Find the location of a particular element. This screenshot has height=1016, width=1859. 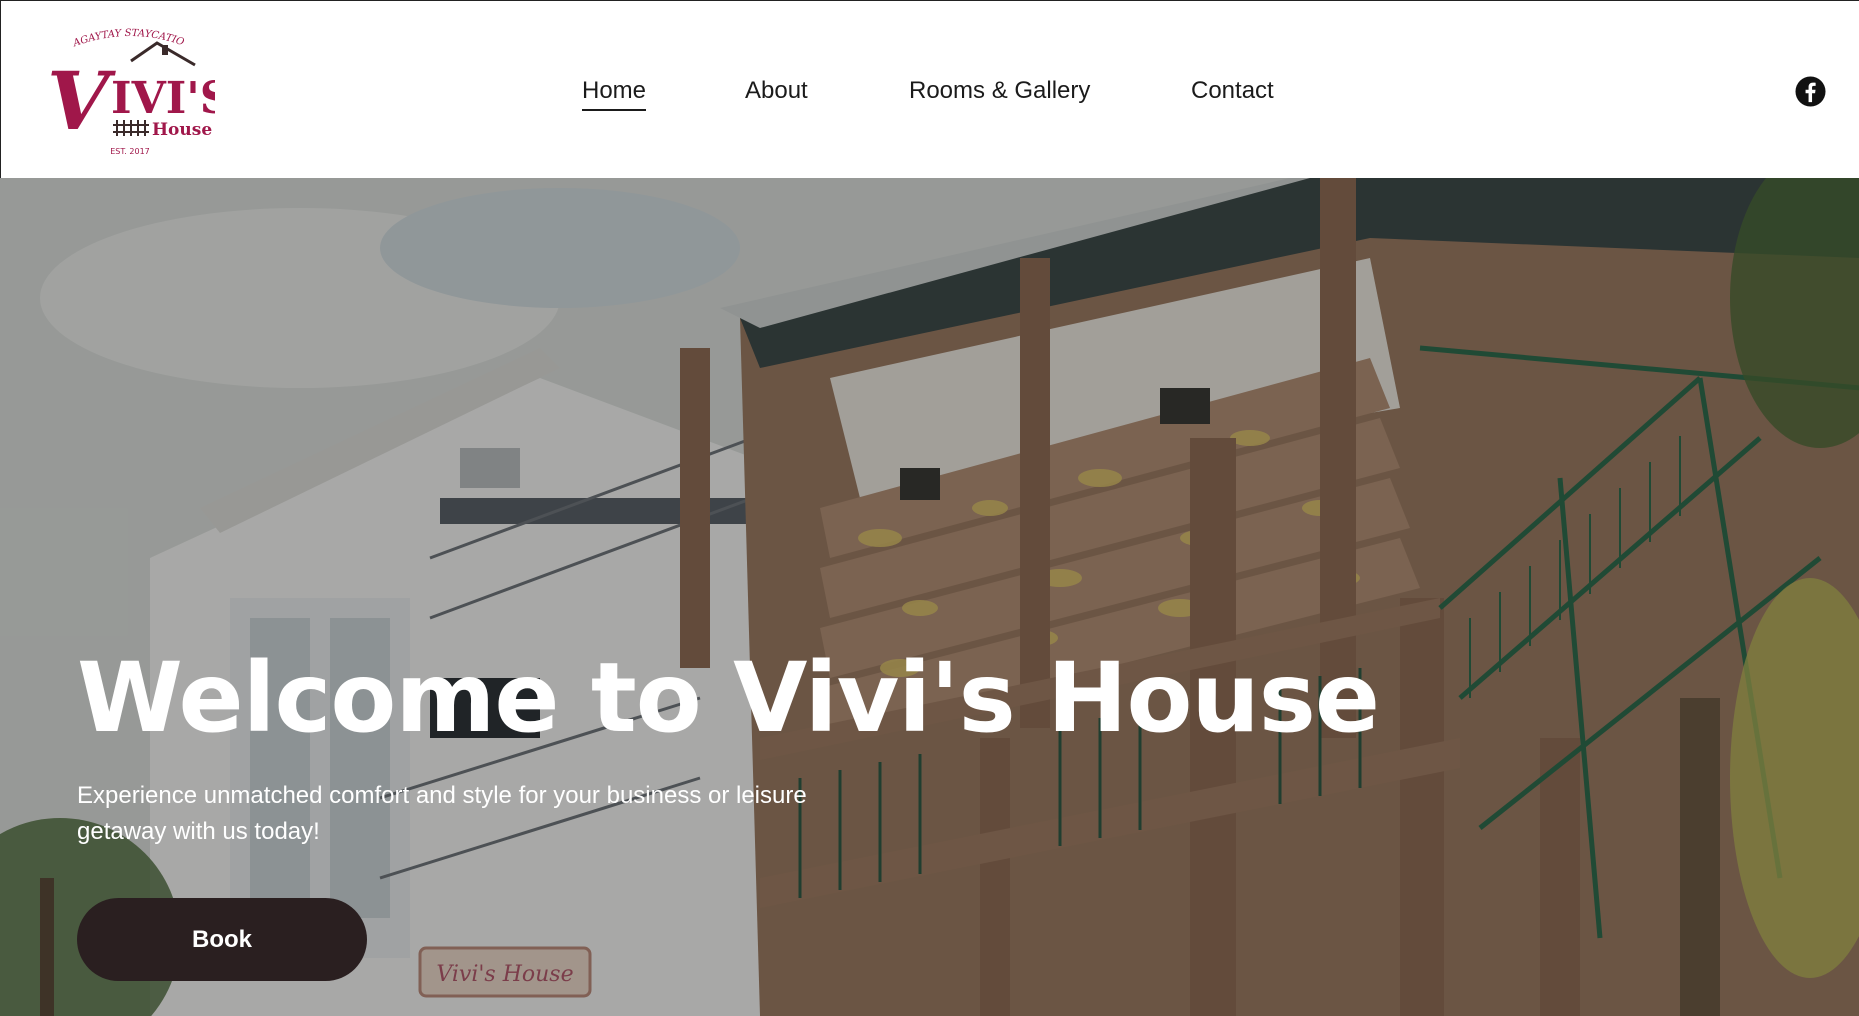

book-button: Book is located at coordinates (222, 939).